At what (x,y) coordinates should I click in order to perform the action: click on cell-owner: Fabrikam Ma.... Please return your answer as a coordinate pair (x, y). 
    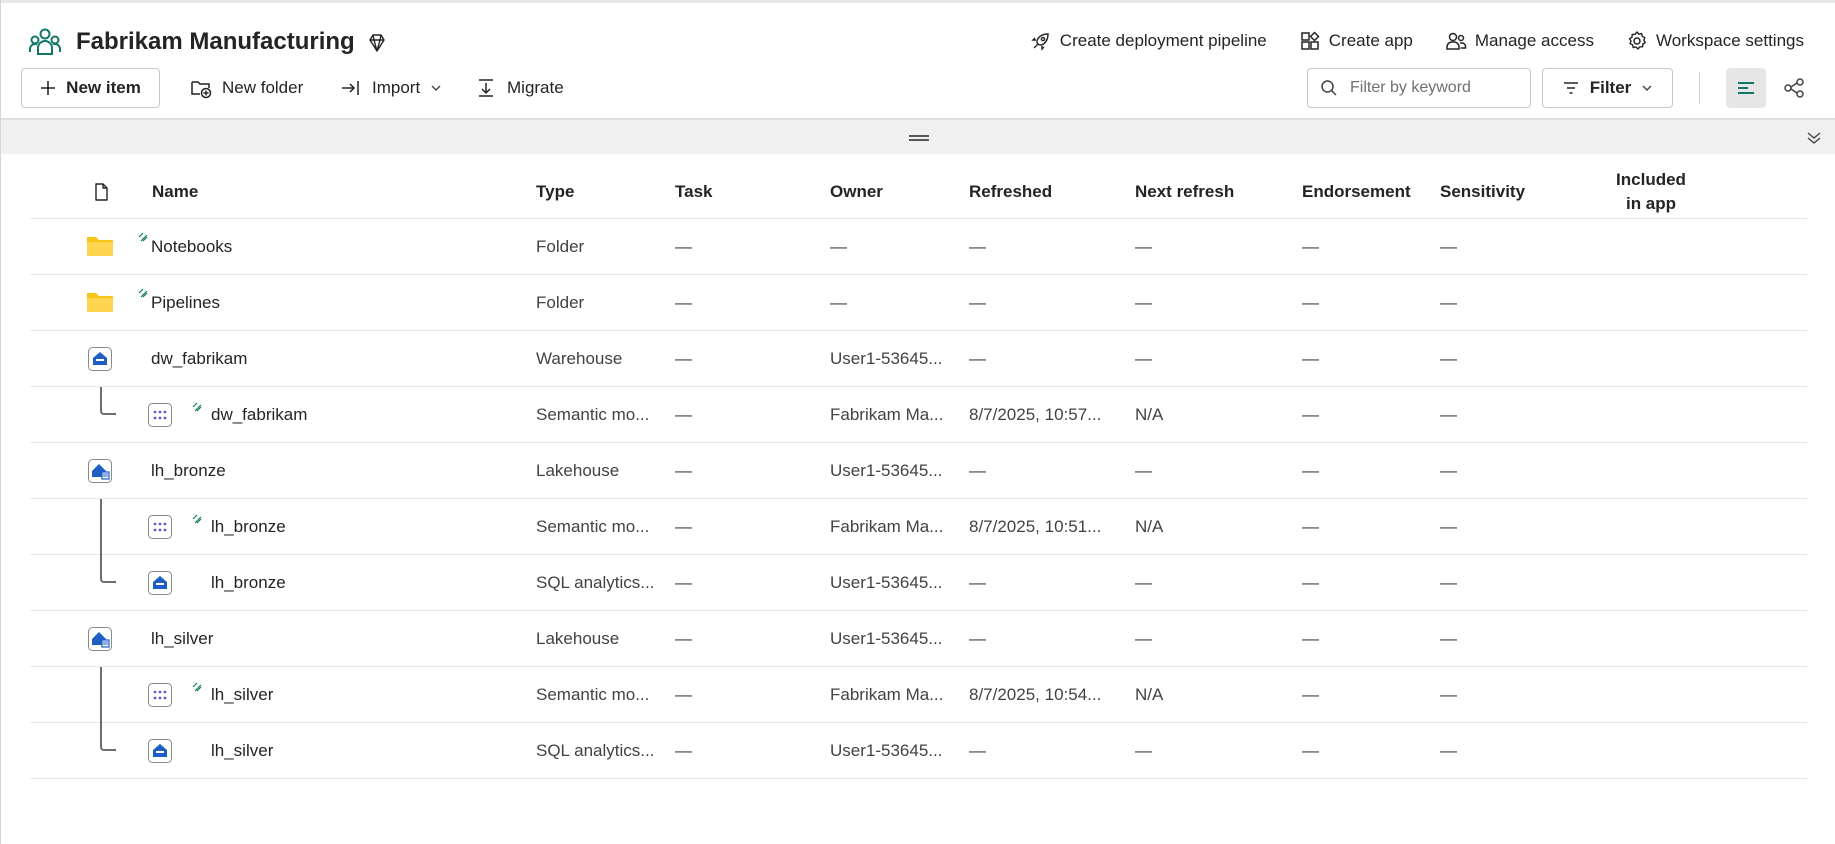
    Looking at the image, I should click on (887, 414).